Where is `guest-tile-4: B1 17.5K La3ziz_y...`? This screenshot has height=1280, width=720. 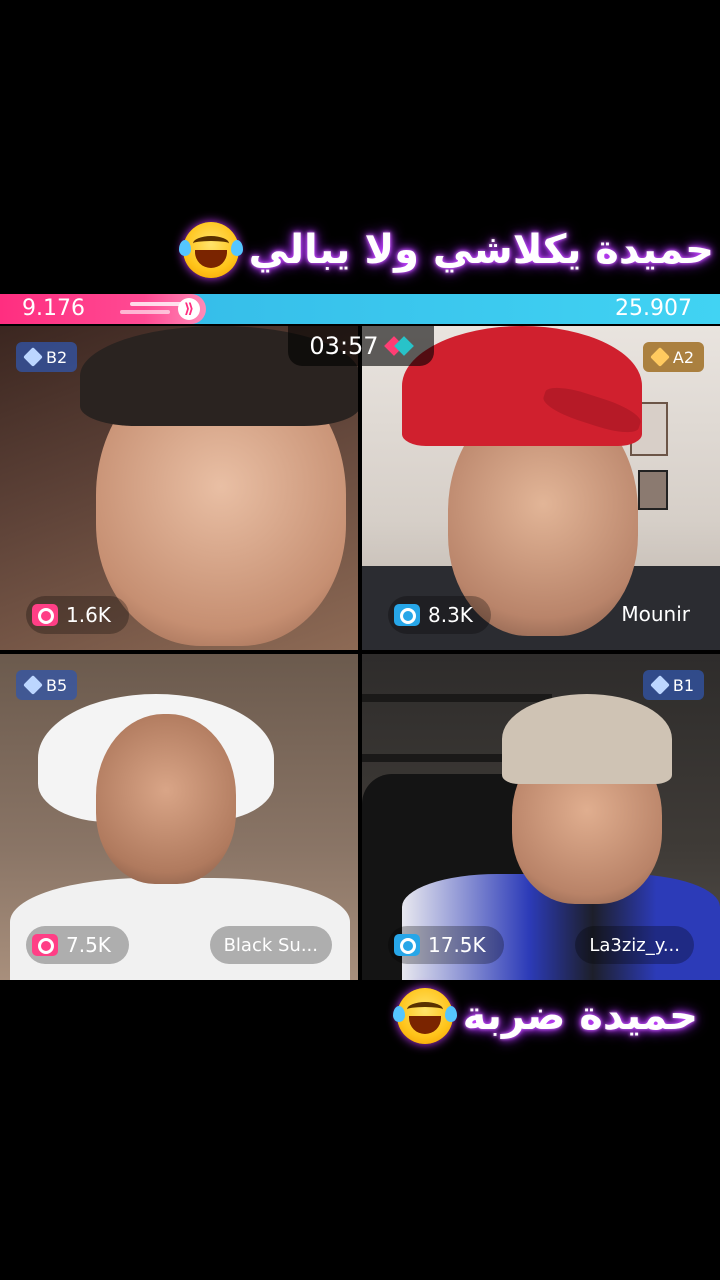
guest-tile-4: B1 17.5K La3ziz_y... is located at coordinates (541, 817).